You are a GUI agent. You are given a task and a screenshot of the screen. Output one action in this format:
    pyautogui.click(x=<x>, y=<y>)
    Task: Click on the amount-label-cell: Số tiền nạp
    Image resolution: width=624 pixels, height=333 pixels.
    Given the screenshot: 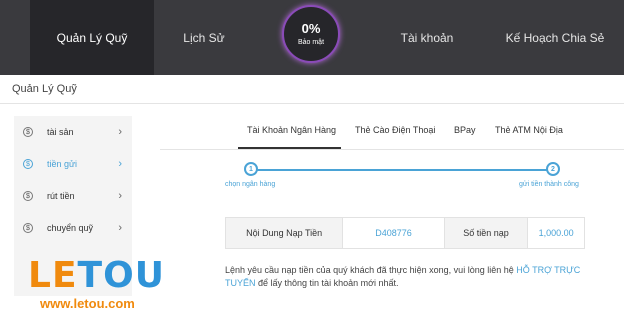 What is the action you would take?
    pyautogui.click(x=486, y=233)
    